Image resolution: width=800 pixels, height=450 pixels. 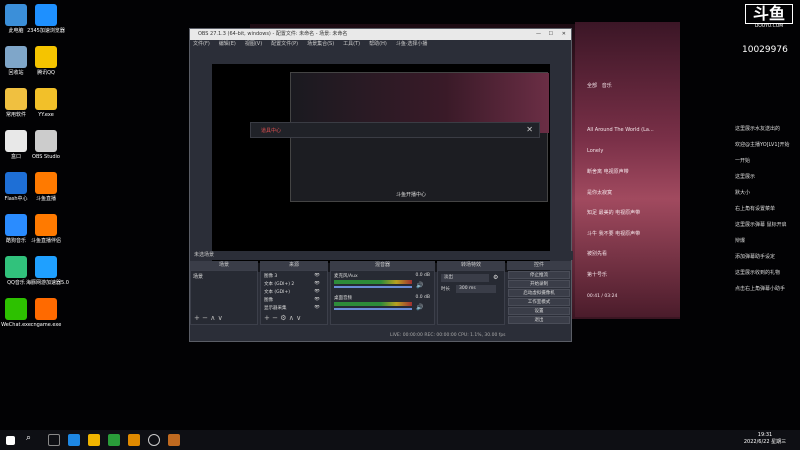 What do you see at coordinates (224, 276) in the screenshot?
I see `scene-item: 场景` at bounding box center [224, 276].